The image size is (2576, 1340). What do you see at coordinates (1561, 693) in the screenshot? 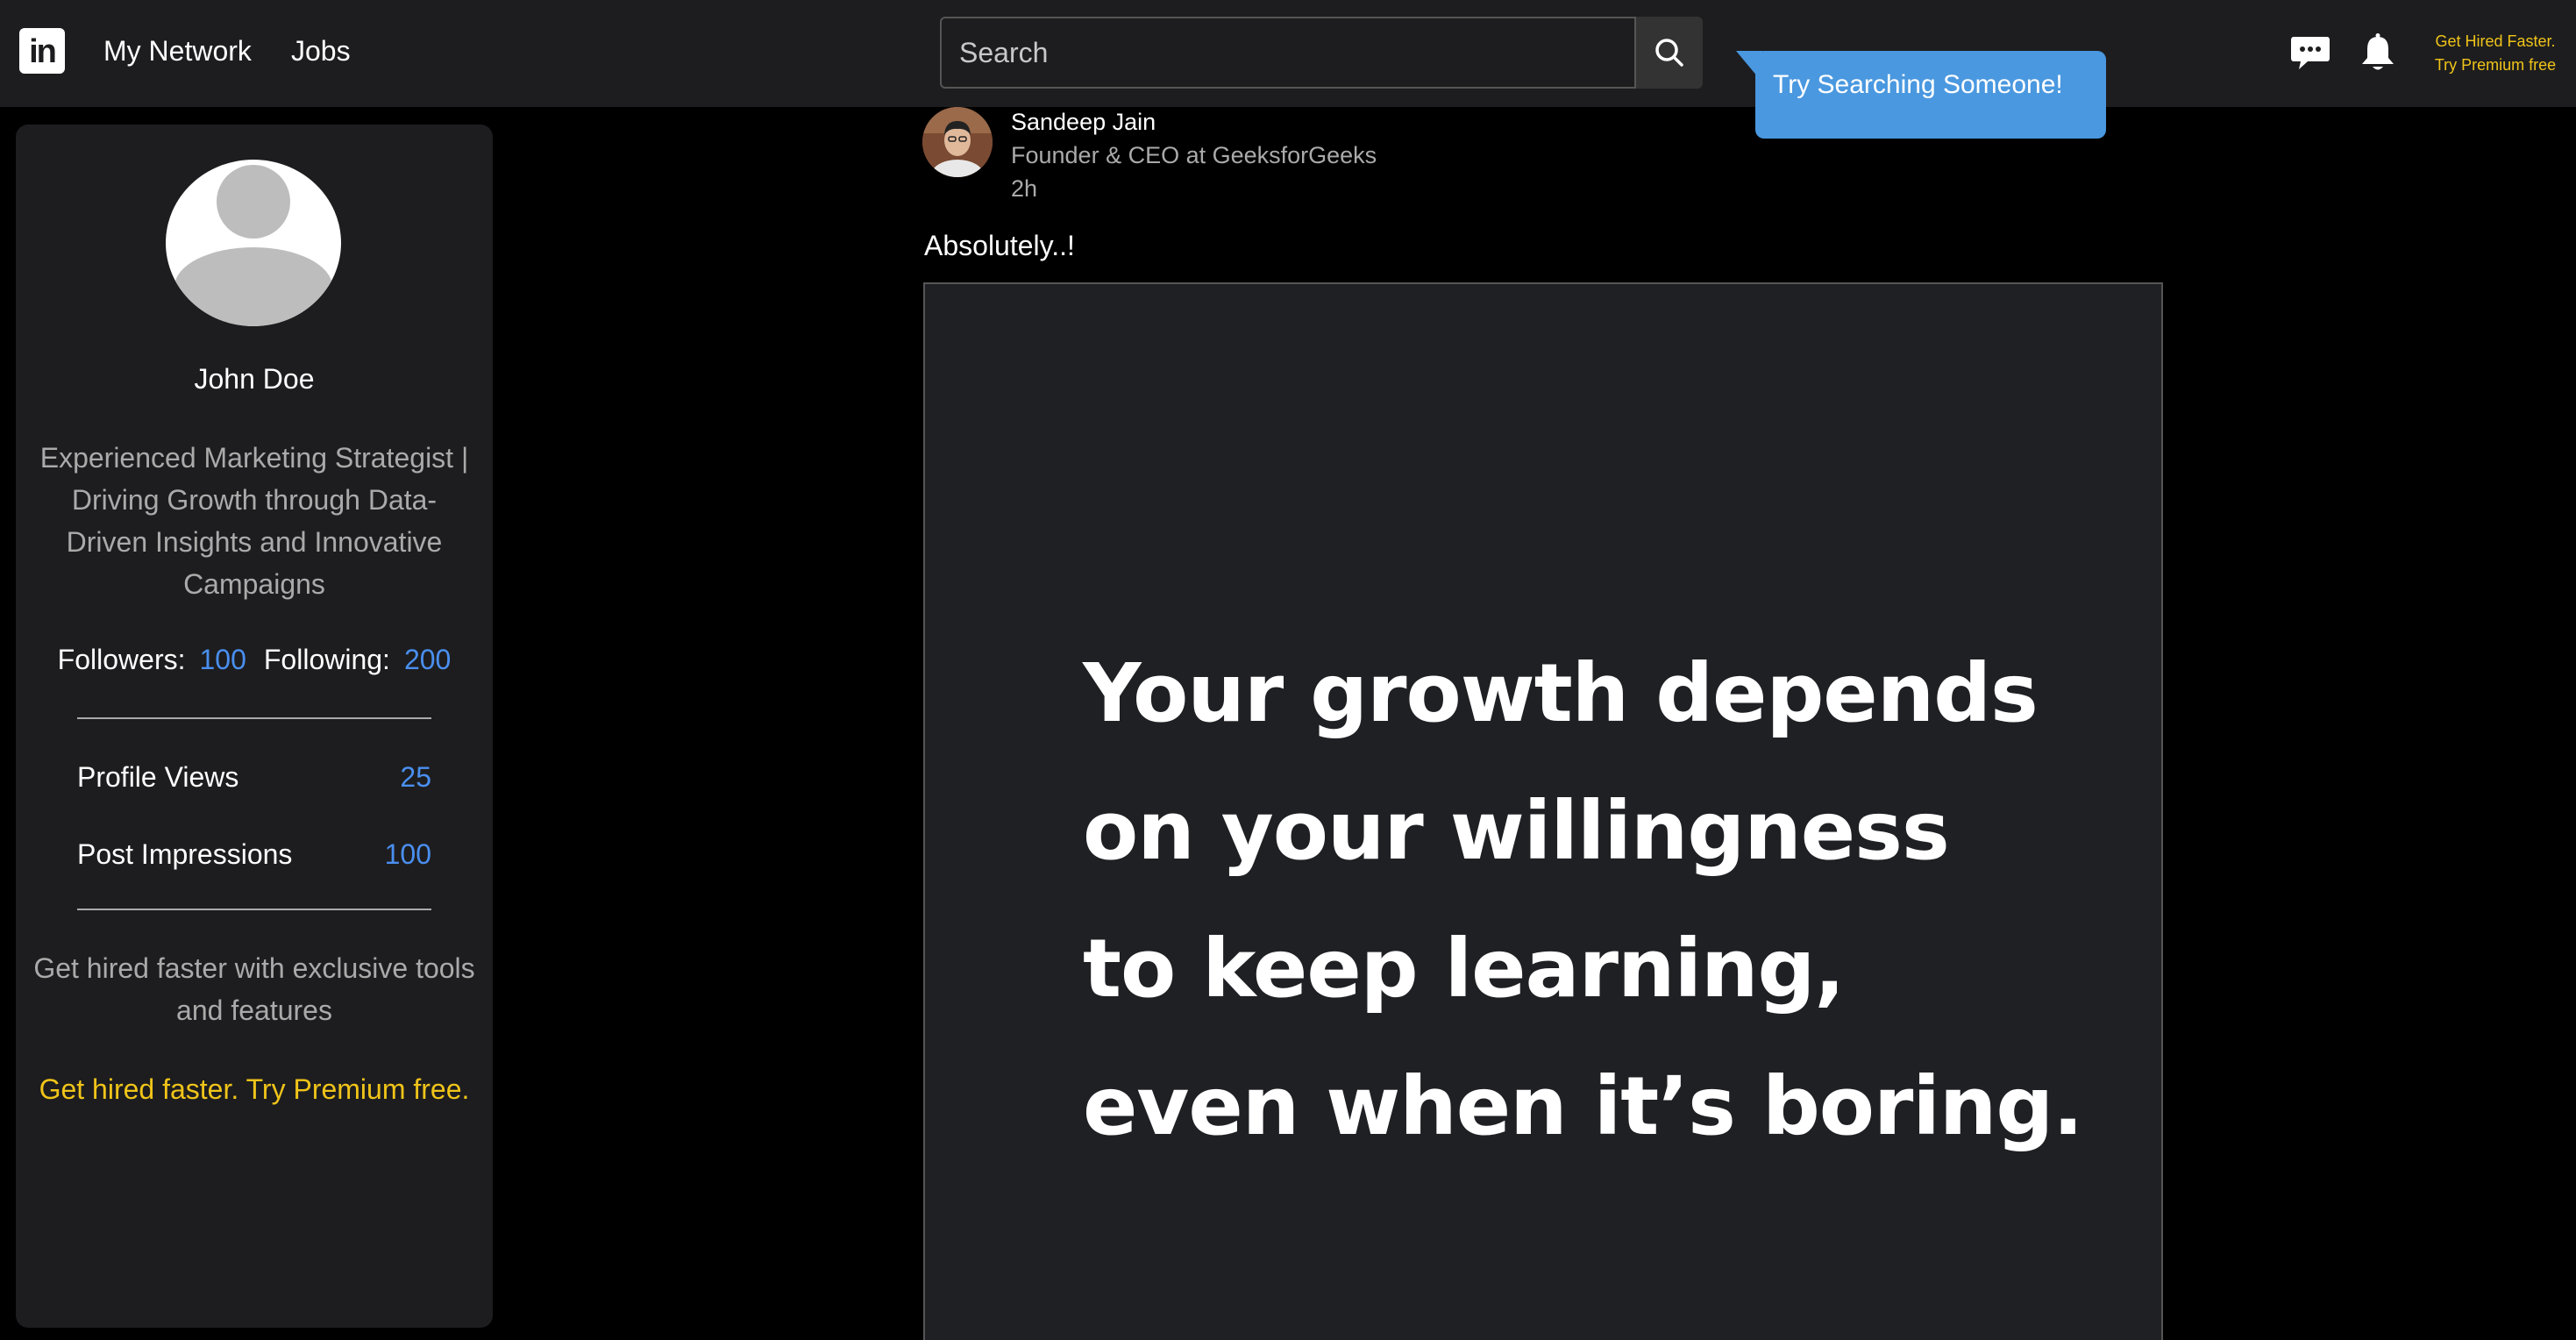
I see `quote-line: Your growth depends` at bounding box center [1561, 693].